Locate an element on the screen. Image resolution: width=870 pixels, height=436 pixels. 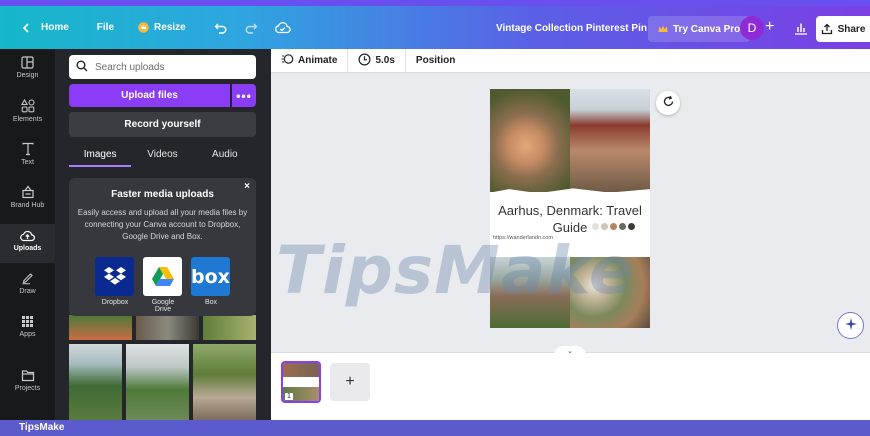
position-button: Position is located at coordinates (435, 61).